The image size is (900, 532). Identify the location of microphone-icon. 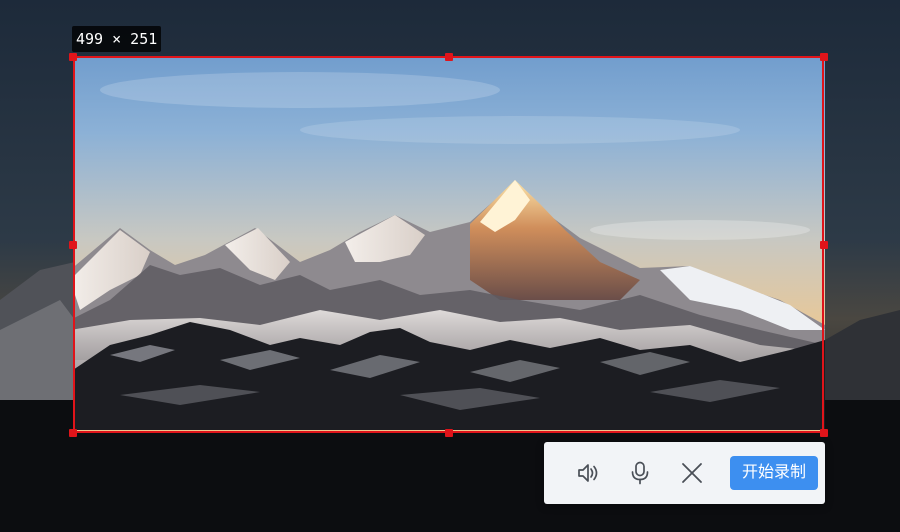
(640, 473).